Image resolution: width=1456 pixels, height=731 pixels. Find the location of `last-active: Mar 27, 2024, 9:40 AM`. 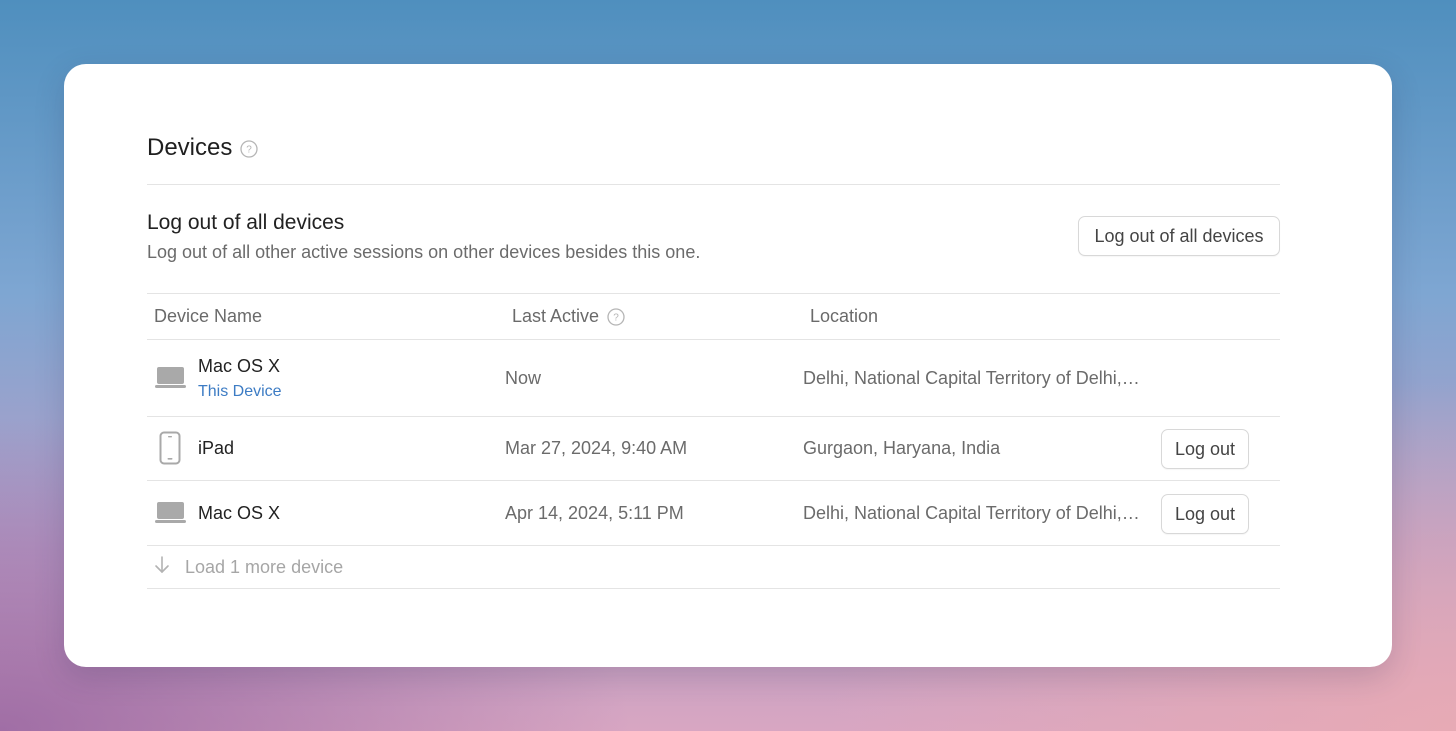

last-active: Mar 27, 2024, 9:40 AM is located at coordinates (596, 448).